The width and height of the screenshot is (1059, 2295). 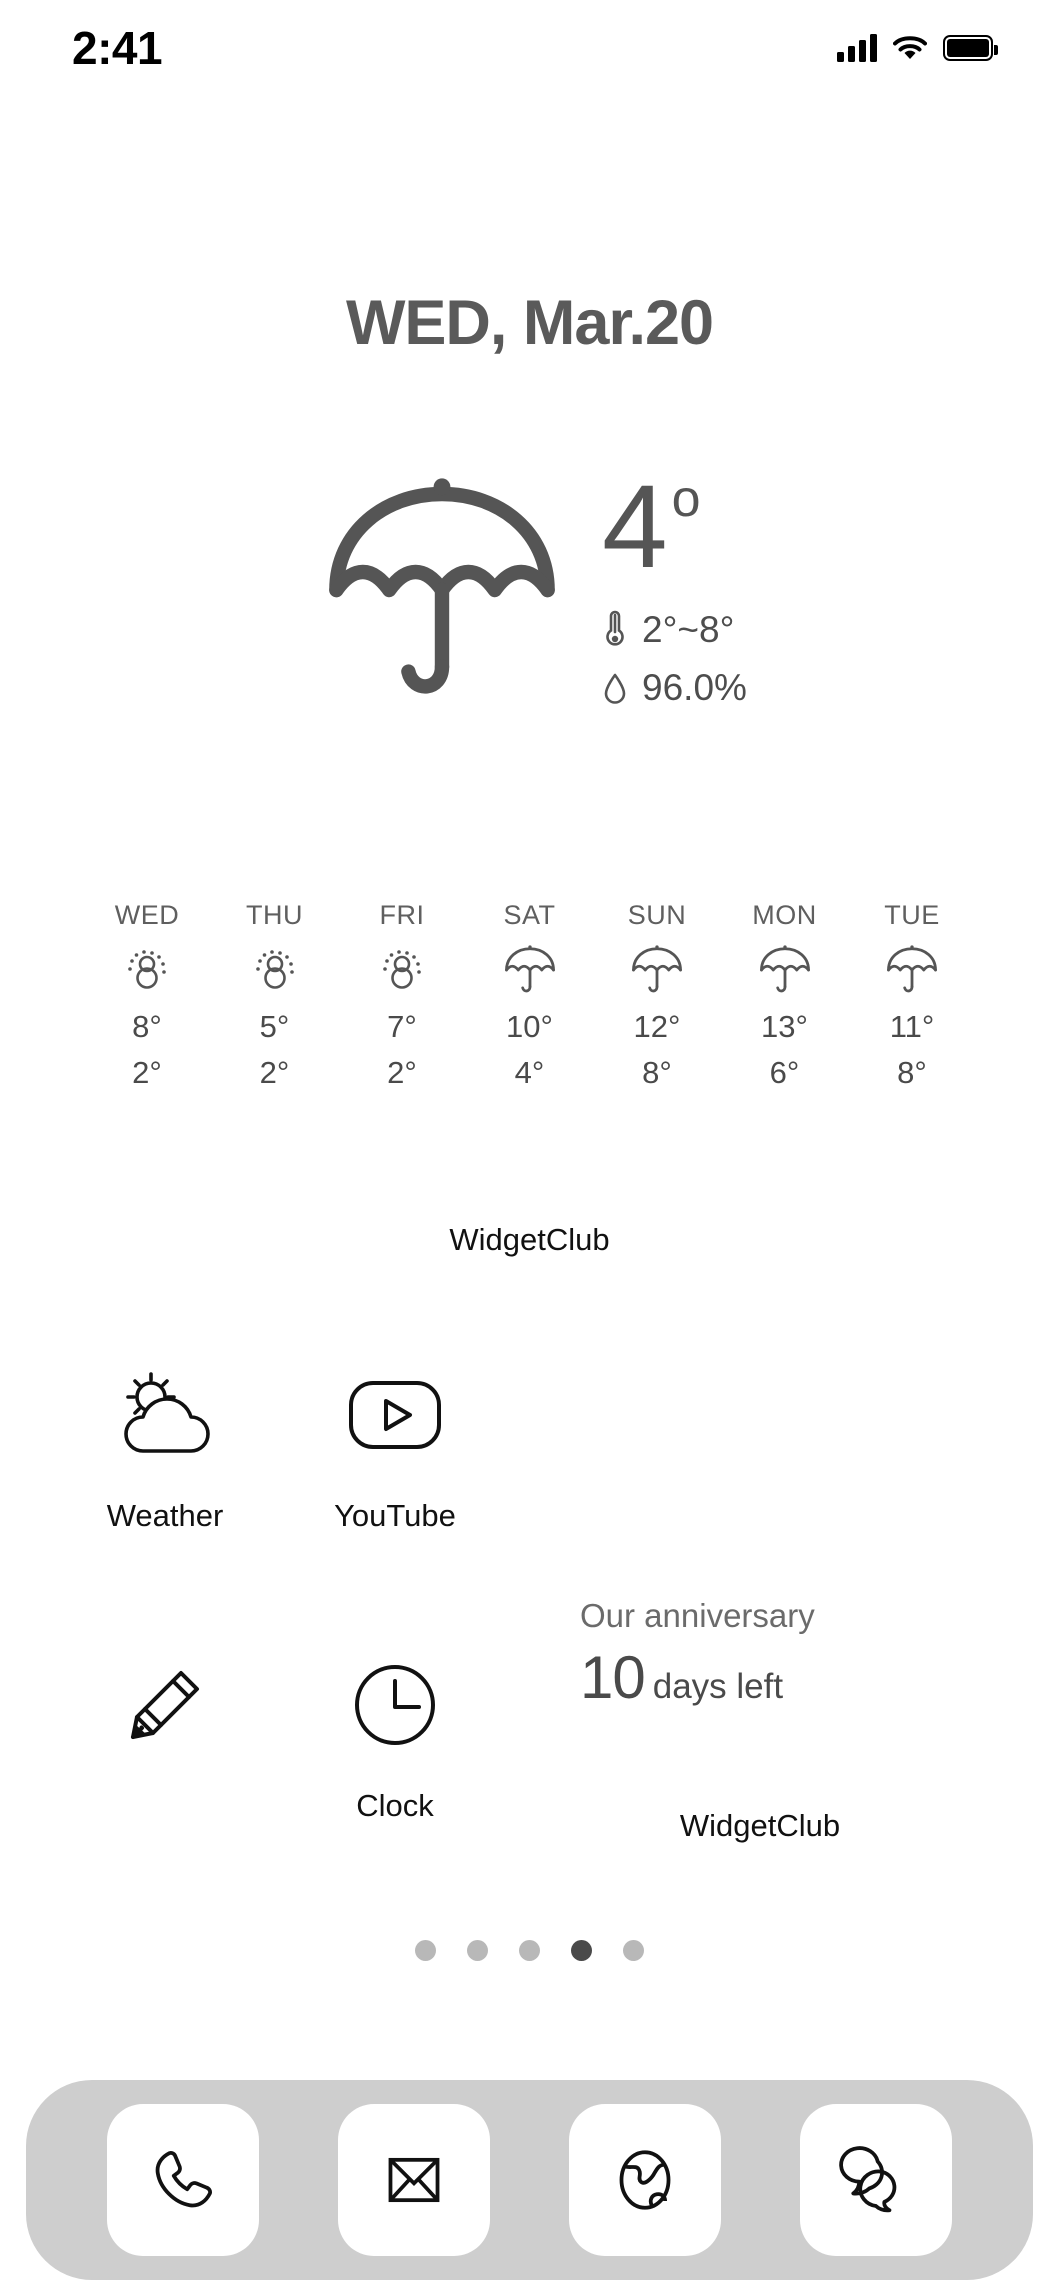 I want to click on phone-icon, so click(x=184, y=2179).